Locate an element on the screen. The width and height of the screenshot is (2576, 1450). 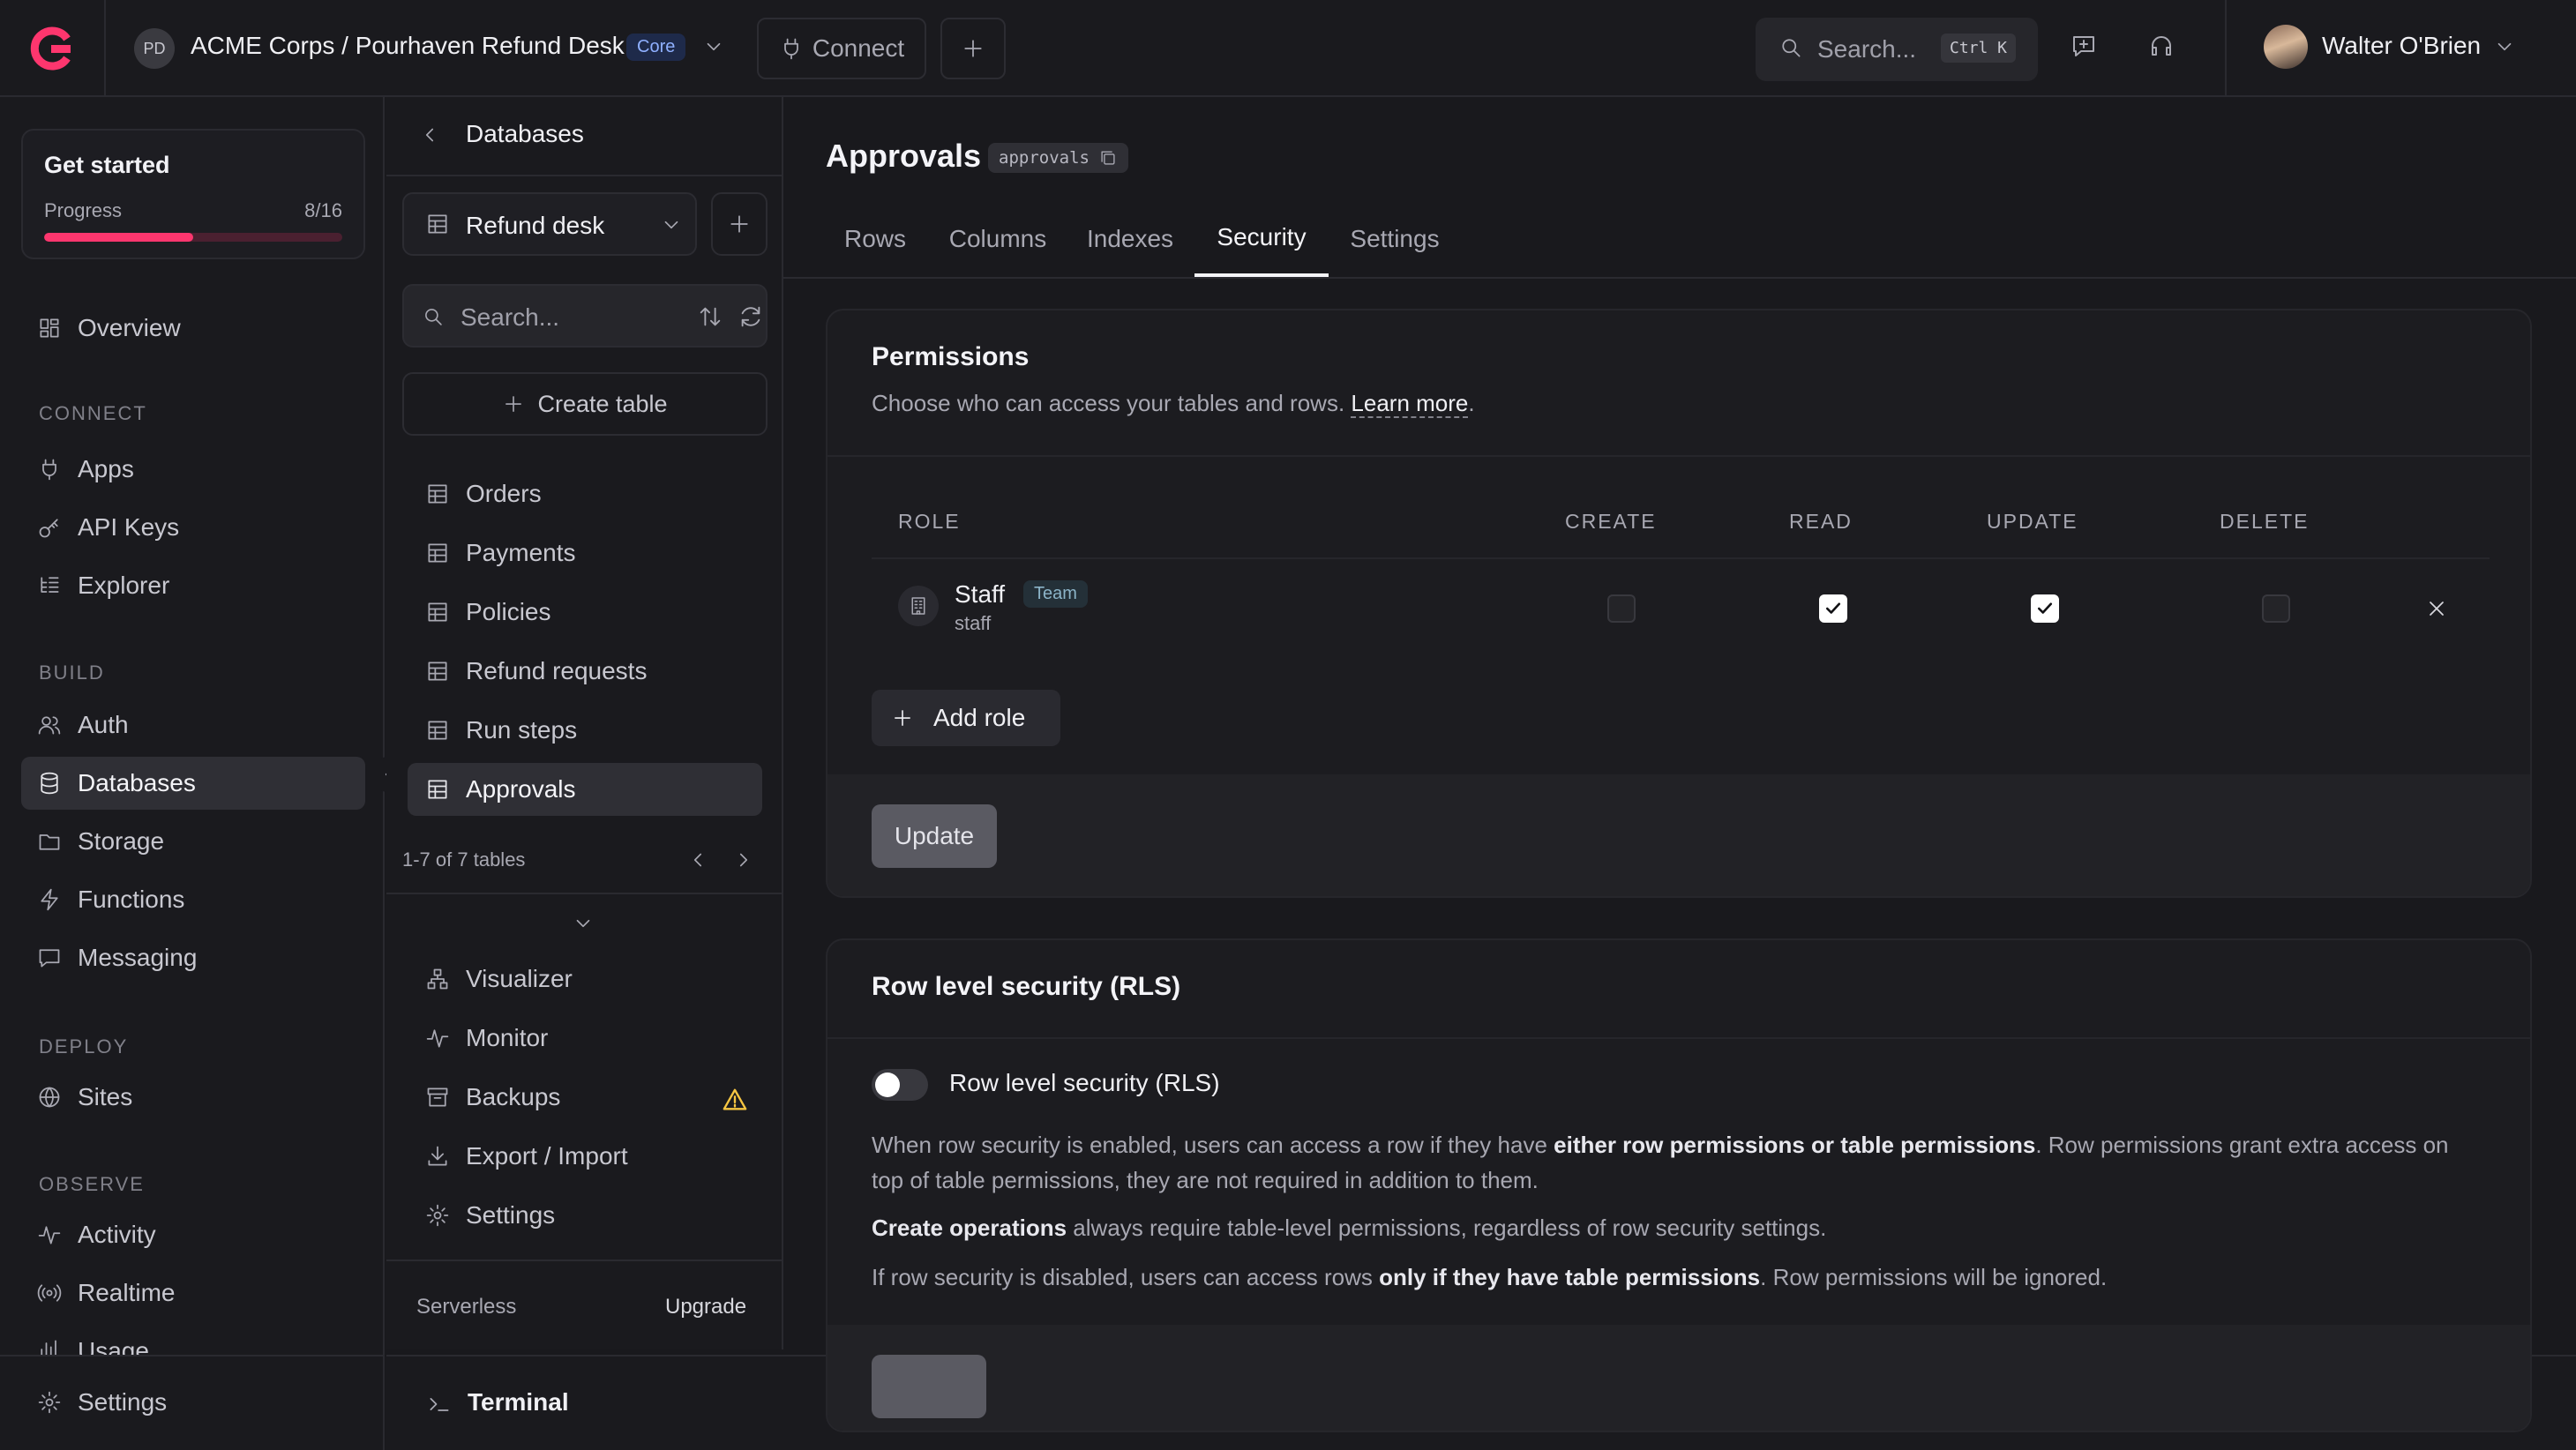
search-shortcut: Ctrl K is located at coordinates (1979, 48).